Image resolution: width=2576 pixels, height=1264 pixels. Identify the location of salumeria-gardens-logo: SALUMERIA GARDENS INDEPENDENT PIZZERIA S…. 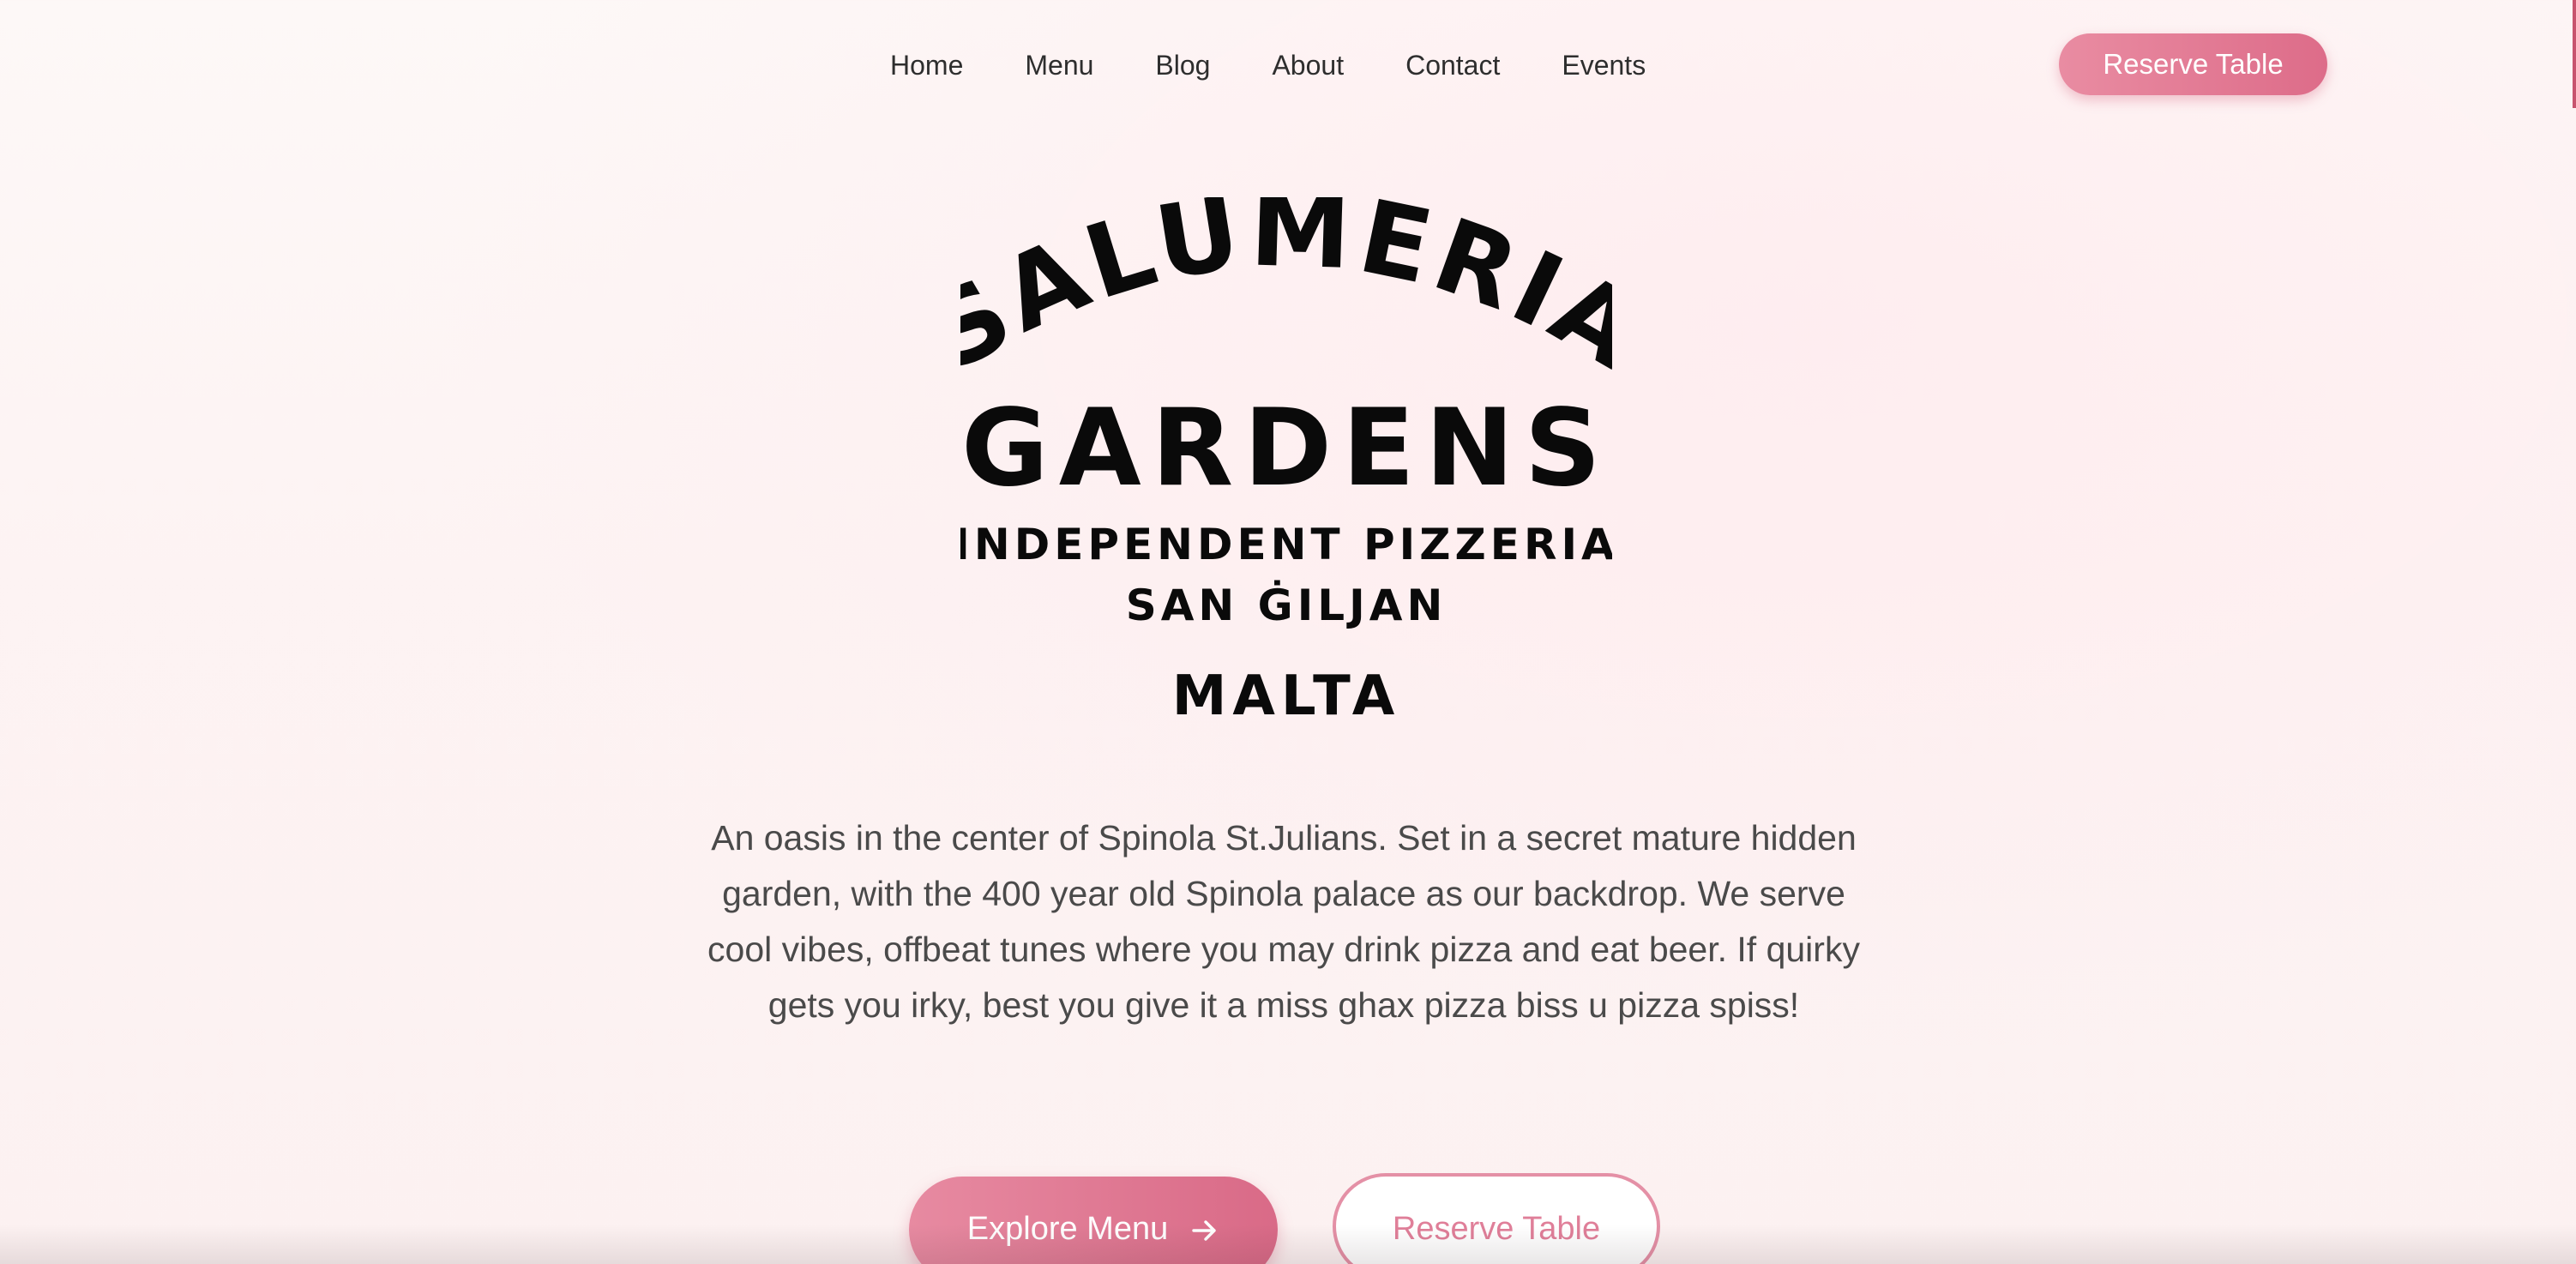
(1286, 471).